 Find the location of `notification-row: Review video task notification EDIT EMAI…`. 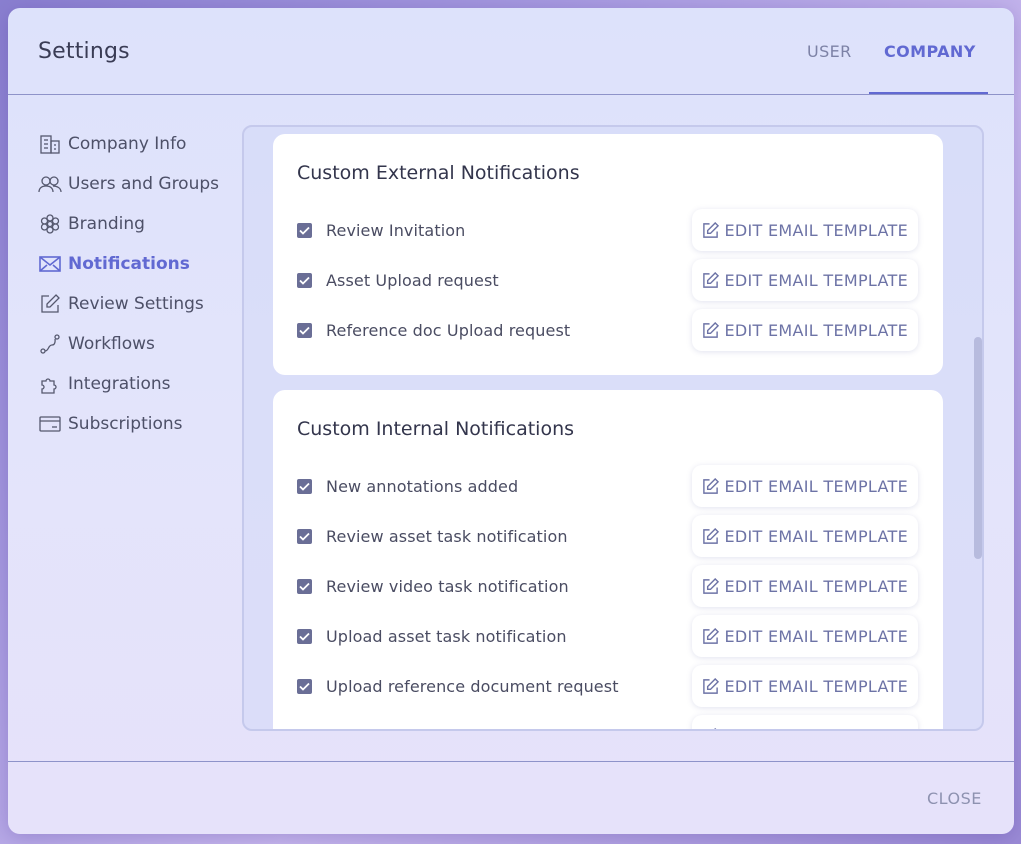

notification-row: Review video task notification EDIT EMAI… is located at coordinates (608, 586).